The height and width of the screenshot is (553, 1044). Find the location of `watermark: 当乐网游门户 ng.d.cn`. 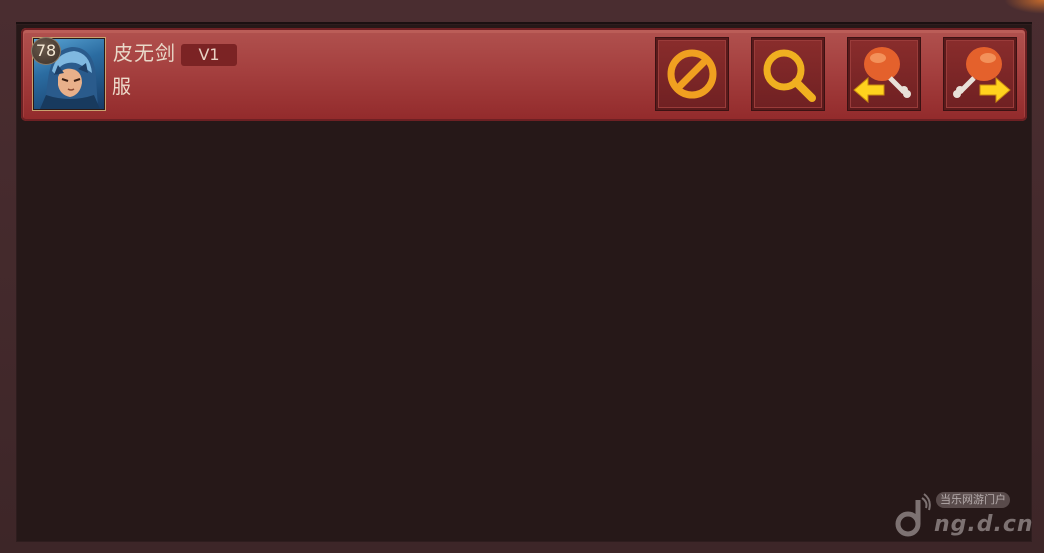

watermark: 当乐网游门户 ng.d.cn is located at coordinates (962, 515).